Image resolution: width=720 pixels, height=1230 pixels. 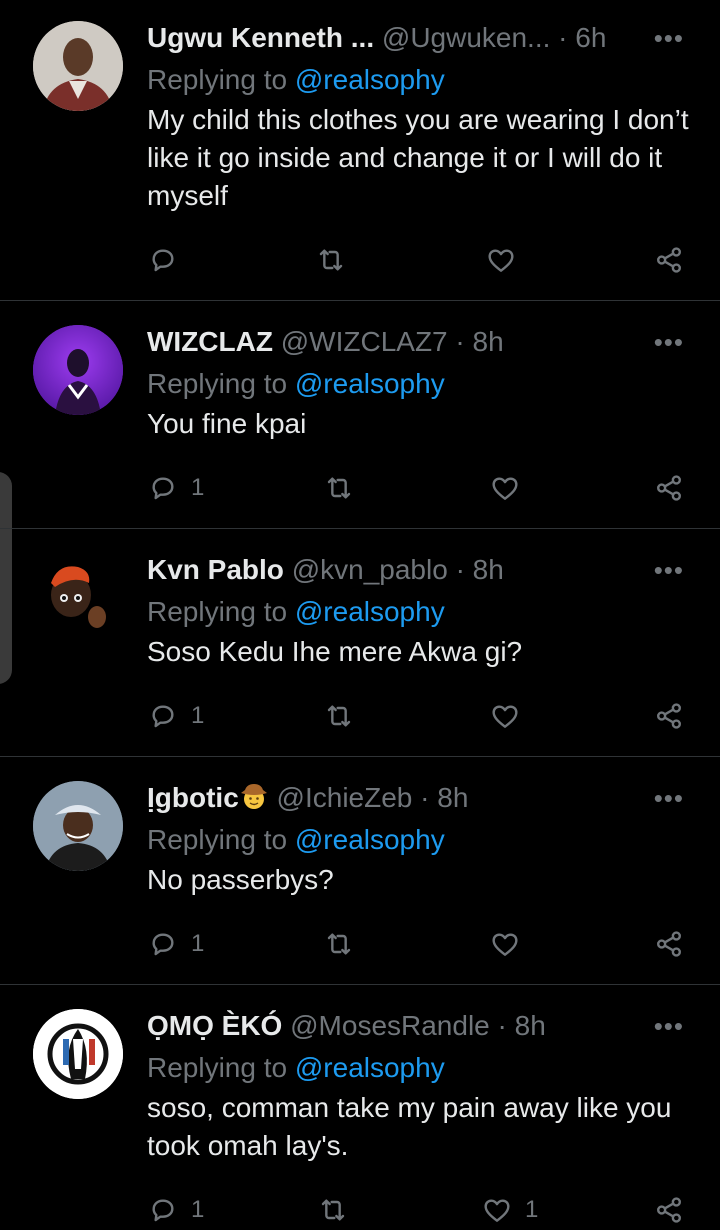 I want to click on like-count: 1, so click(x=532, y=1209).